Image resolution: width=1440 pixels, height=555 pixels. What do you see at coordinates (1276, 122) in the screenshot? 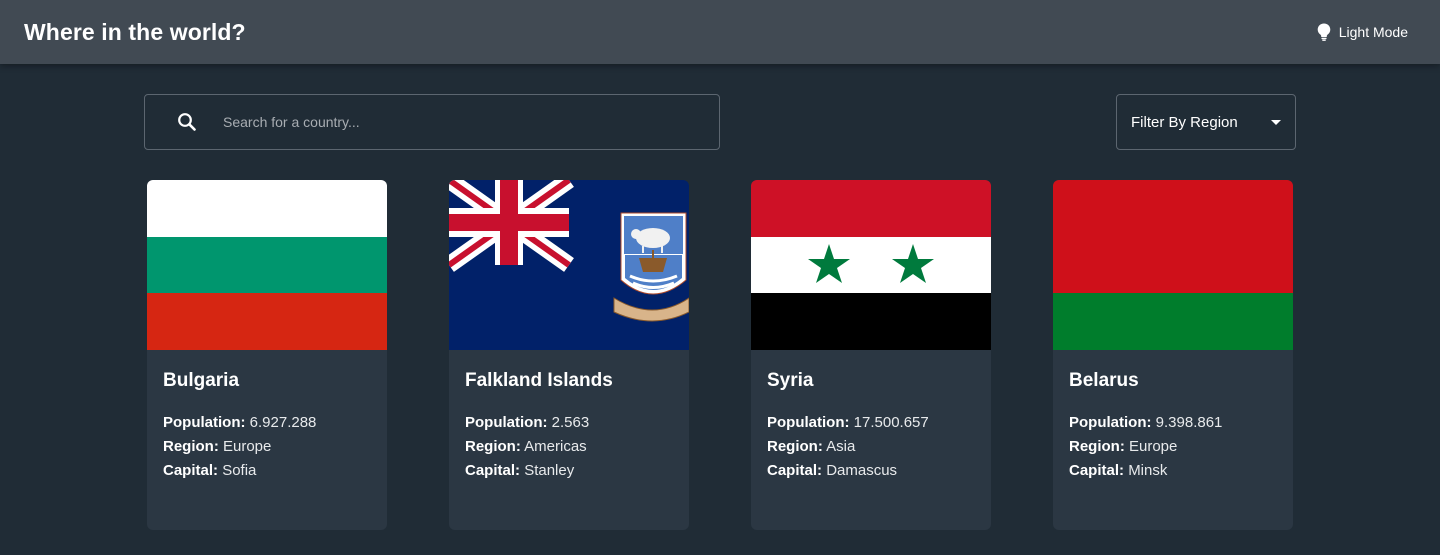
I see `chevron-down-icon` at bounding box center [1276, 122].